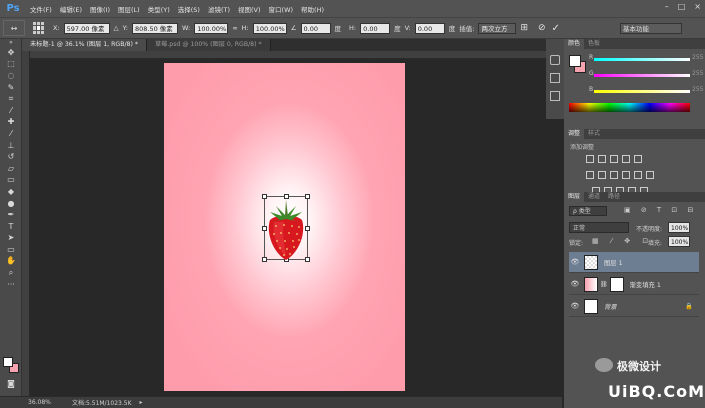  I want to click on levels-icon, so click(602, 159).